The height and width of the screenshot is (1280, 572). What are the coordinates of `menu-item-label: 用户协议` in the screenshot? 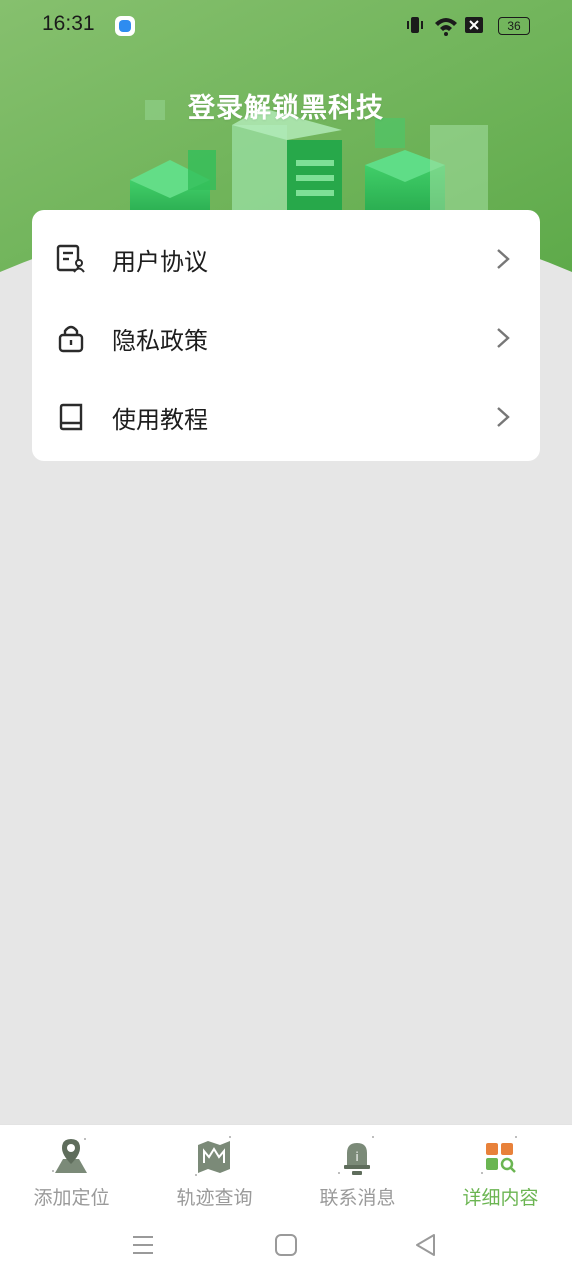 It's located at (160, 262).